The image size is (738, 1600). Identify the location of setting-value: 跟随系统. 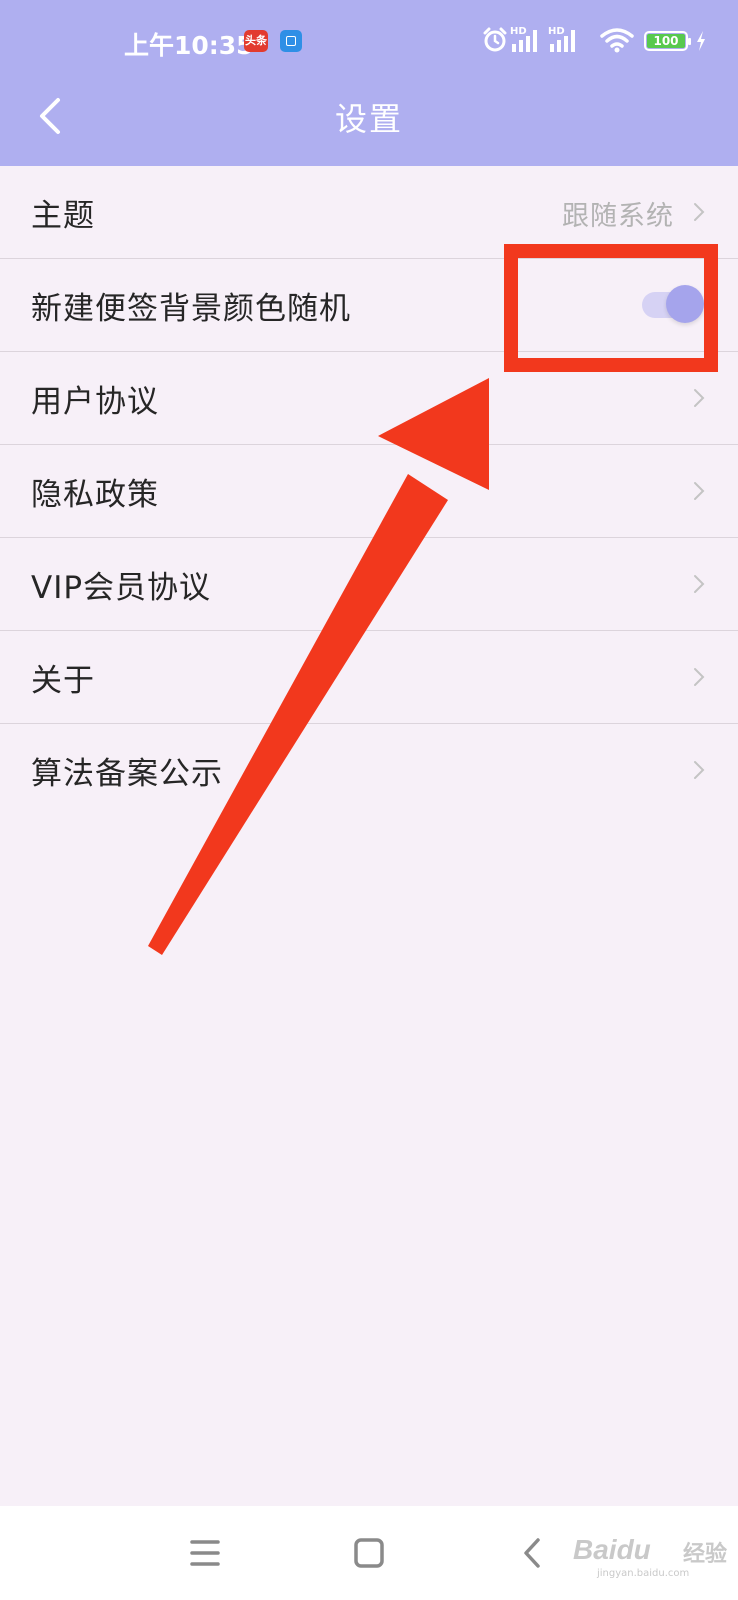
(618, 216).